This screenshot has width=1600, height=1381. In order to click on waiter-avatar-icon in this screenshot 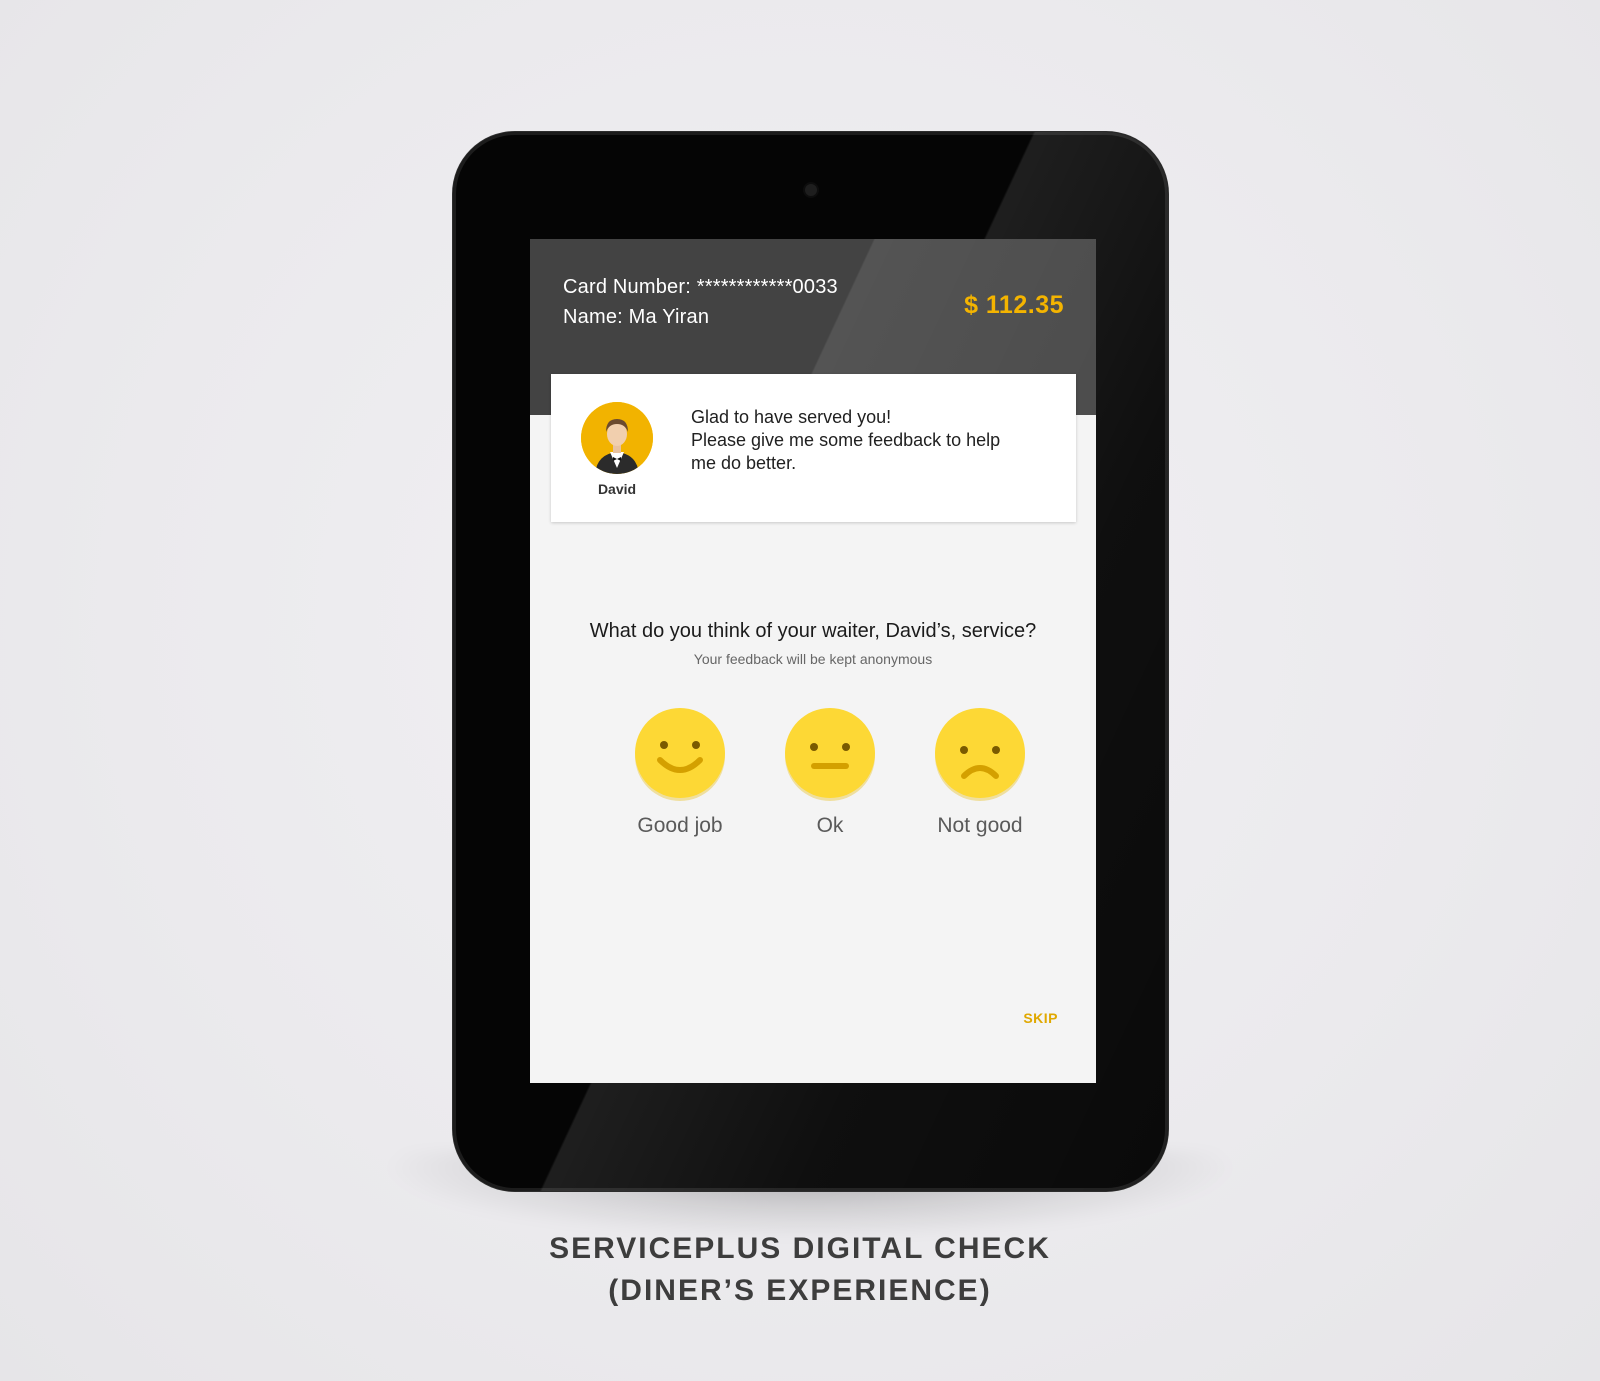, I will do `click(617, 438)`.